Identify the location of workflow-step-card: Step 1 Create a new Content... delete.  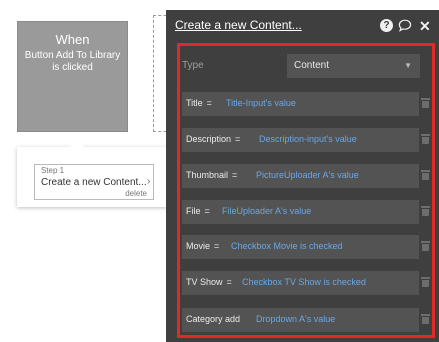
(94, 182).